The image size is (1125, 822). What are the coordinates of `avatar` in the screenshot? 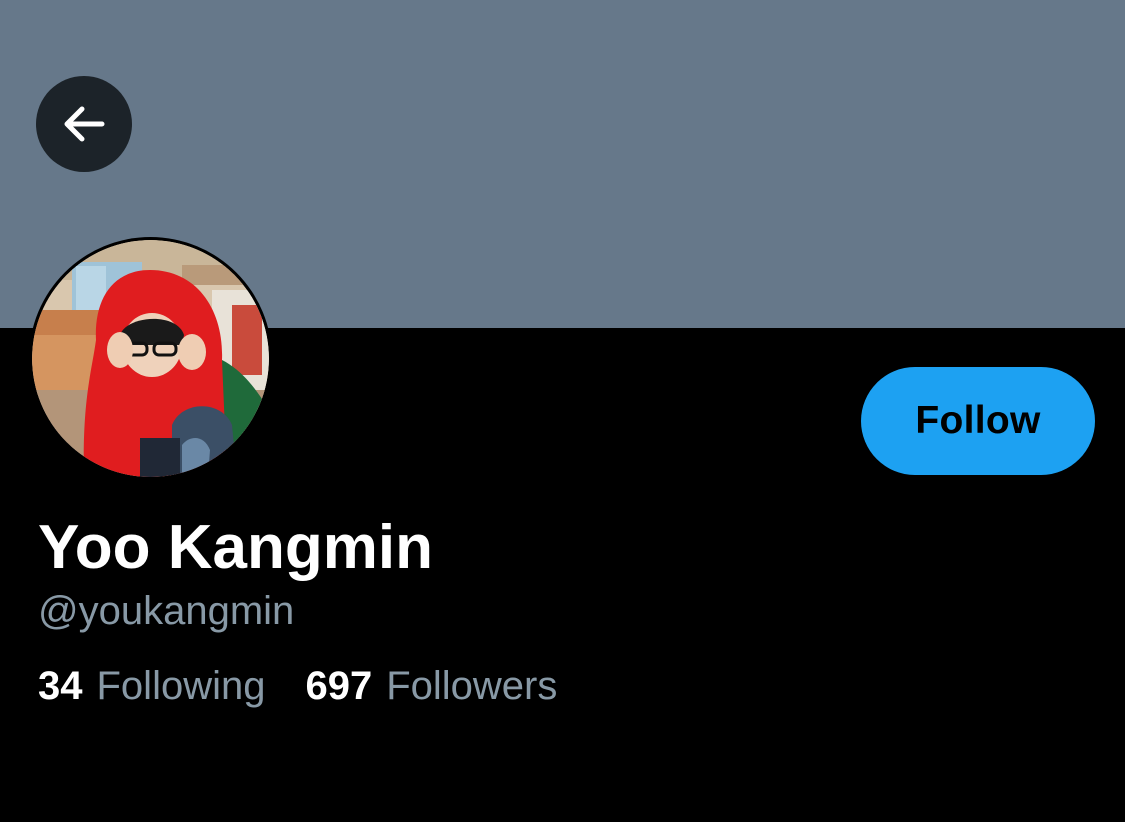 It's located at (150, 358).